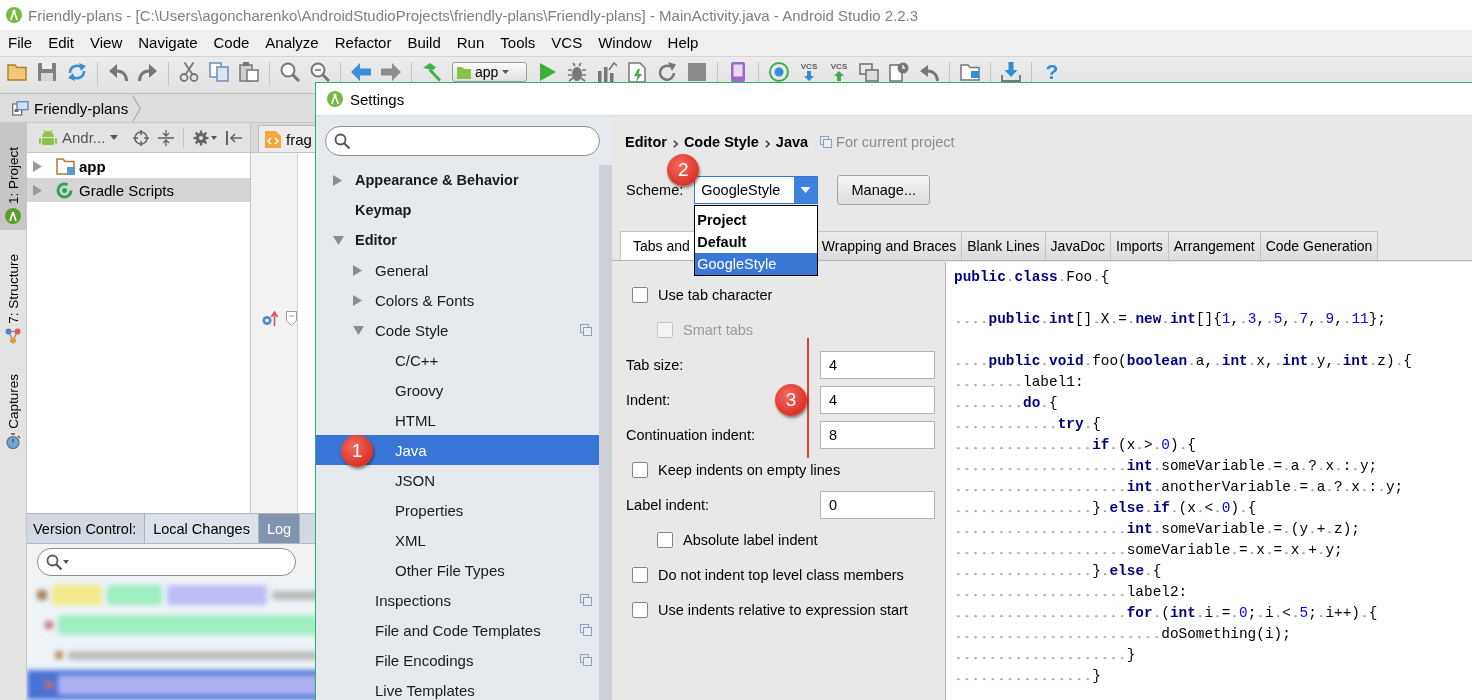  What do you see at coordinates (457, 540) in the screenshot?
I see `tree-item: XML` at bounding box center [457, 540].